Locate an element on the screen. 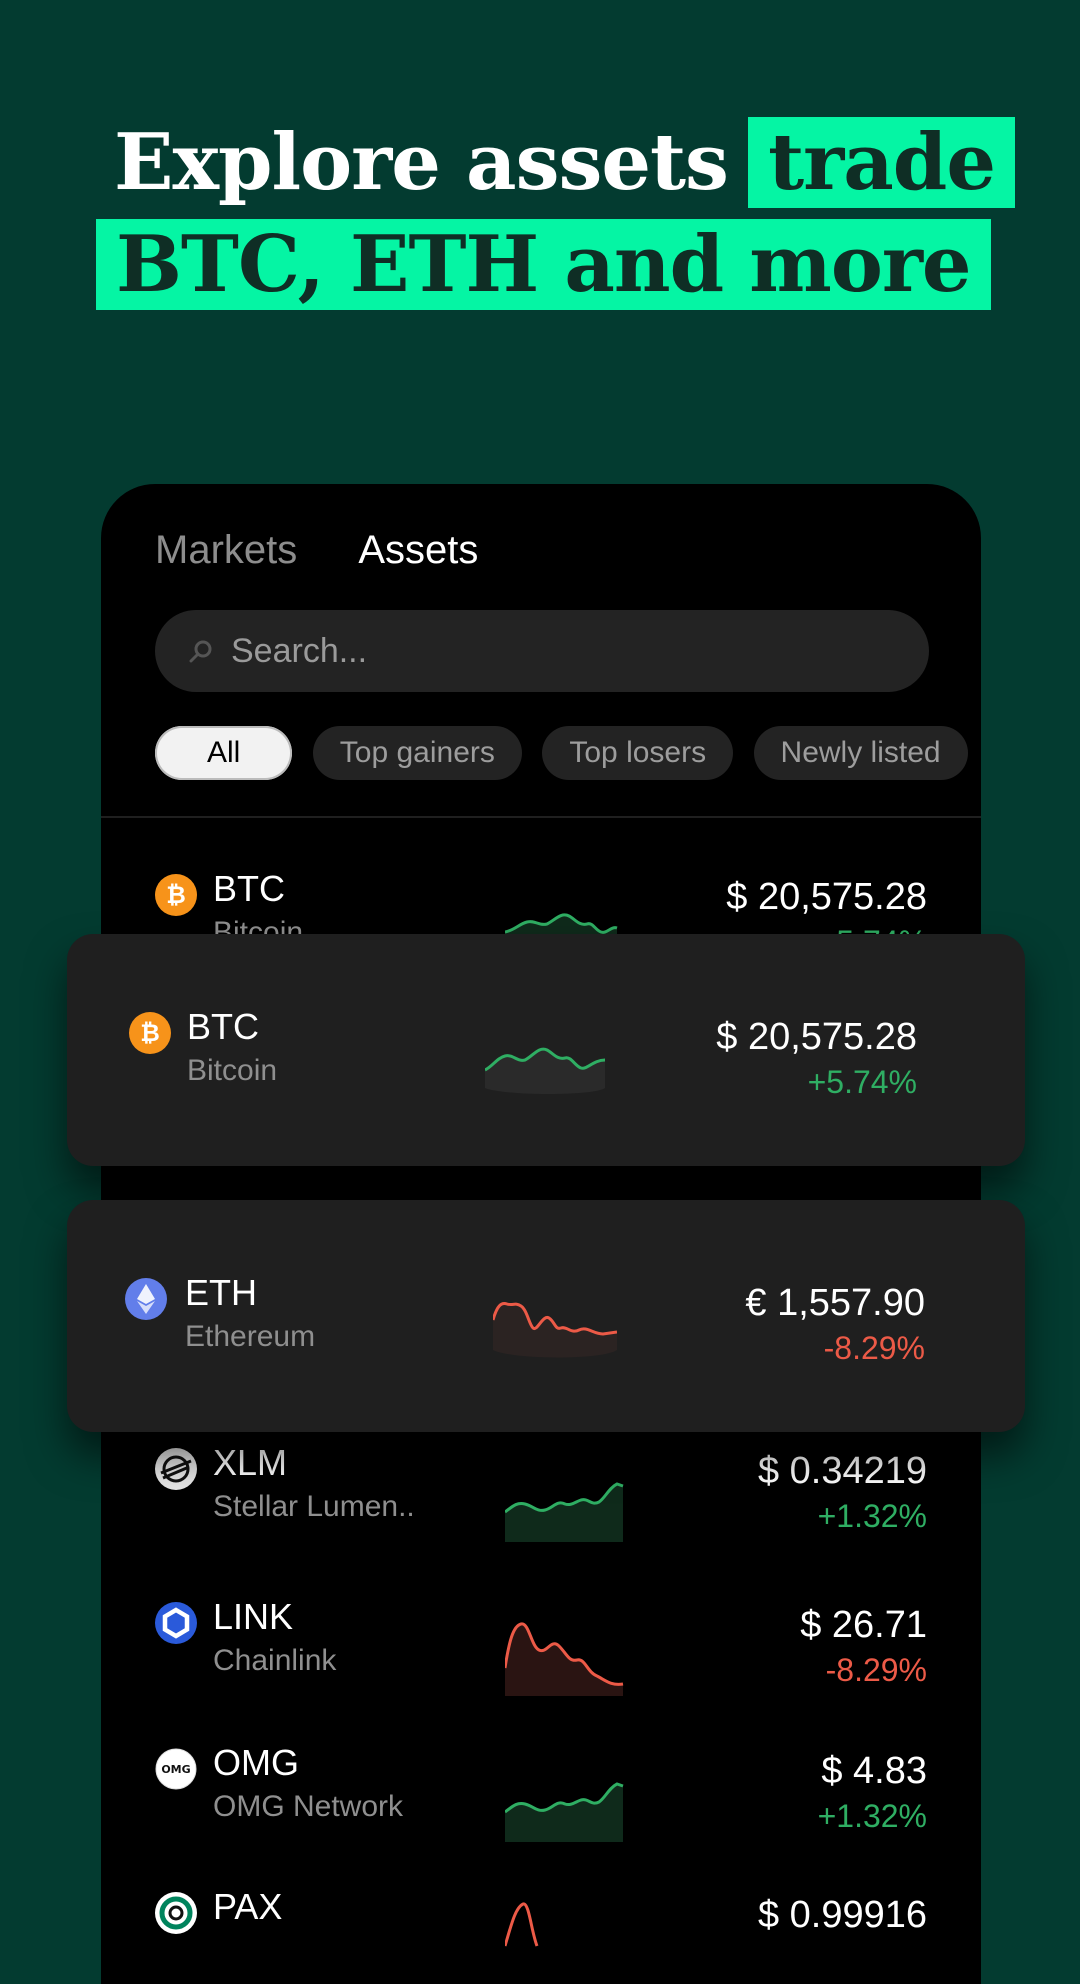 The width and height of the screenshot is (1080, 1984). headline-plain-text: Explore assets is located at coordinates (421, 162).